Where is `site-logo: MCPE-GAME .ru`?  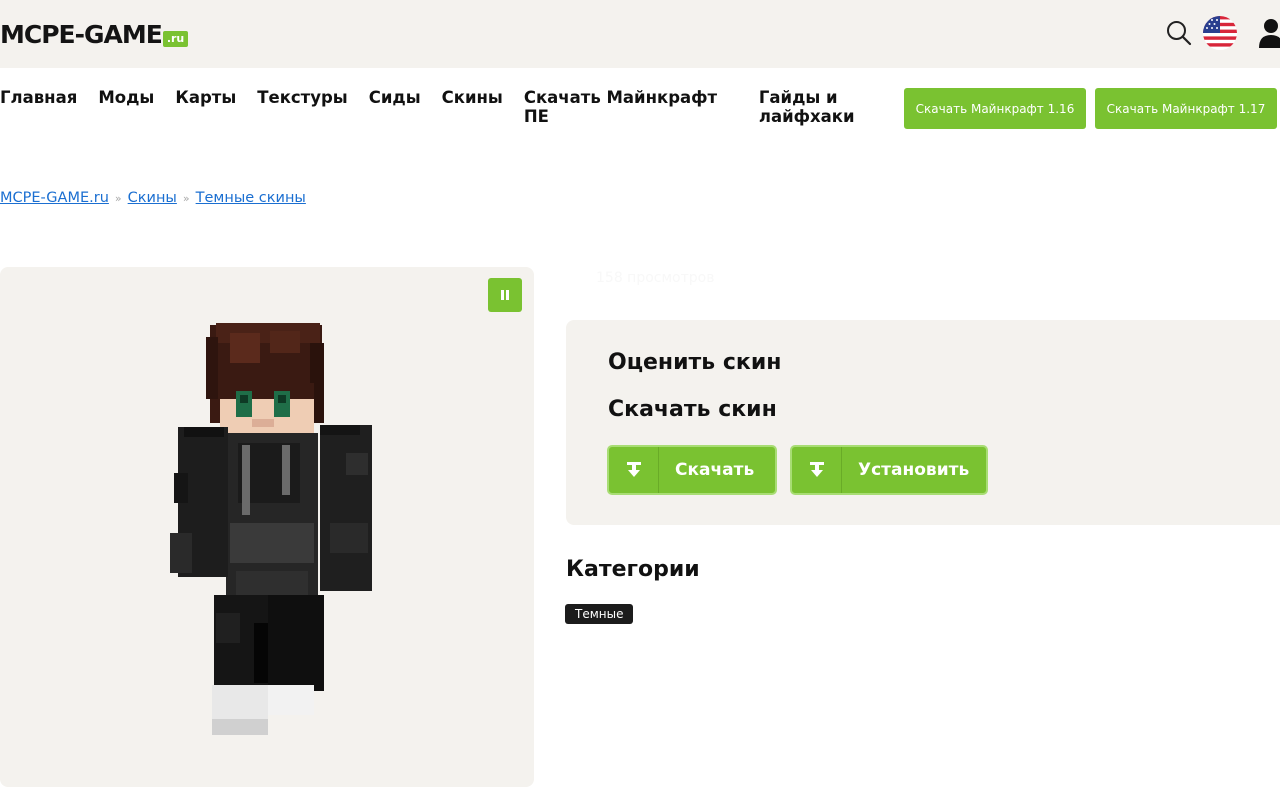 site-logo: MCPE-GAME .ru is located at coordinates (94, 35).